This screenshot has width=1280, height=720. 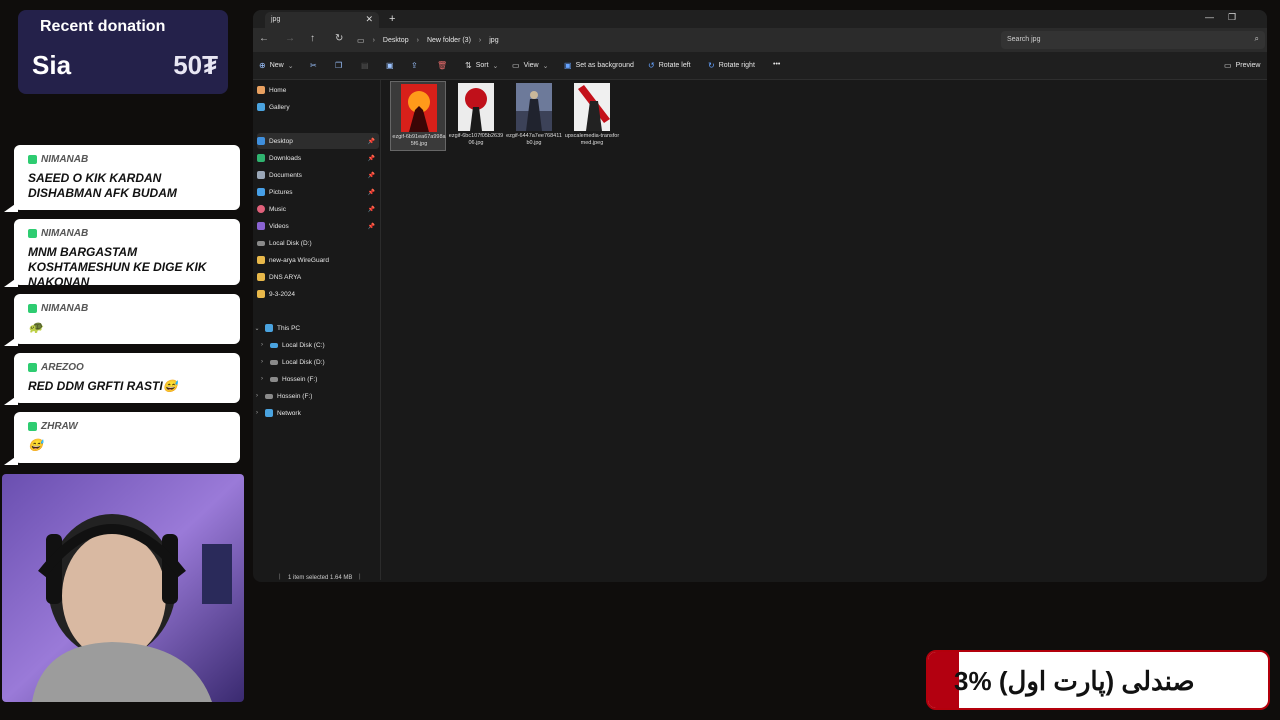 What do you see at coordinates (534, 116) in the screenshot?
I see `file-item: ezgif-6447a7ee768411b0.jpg` at bounding box center [534, 116].